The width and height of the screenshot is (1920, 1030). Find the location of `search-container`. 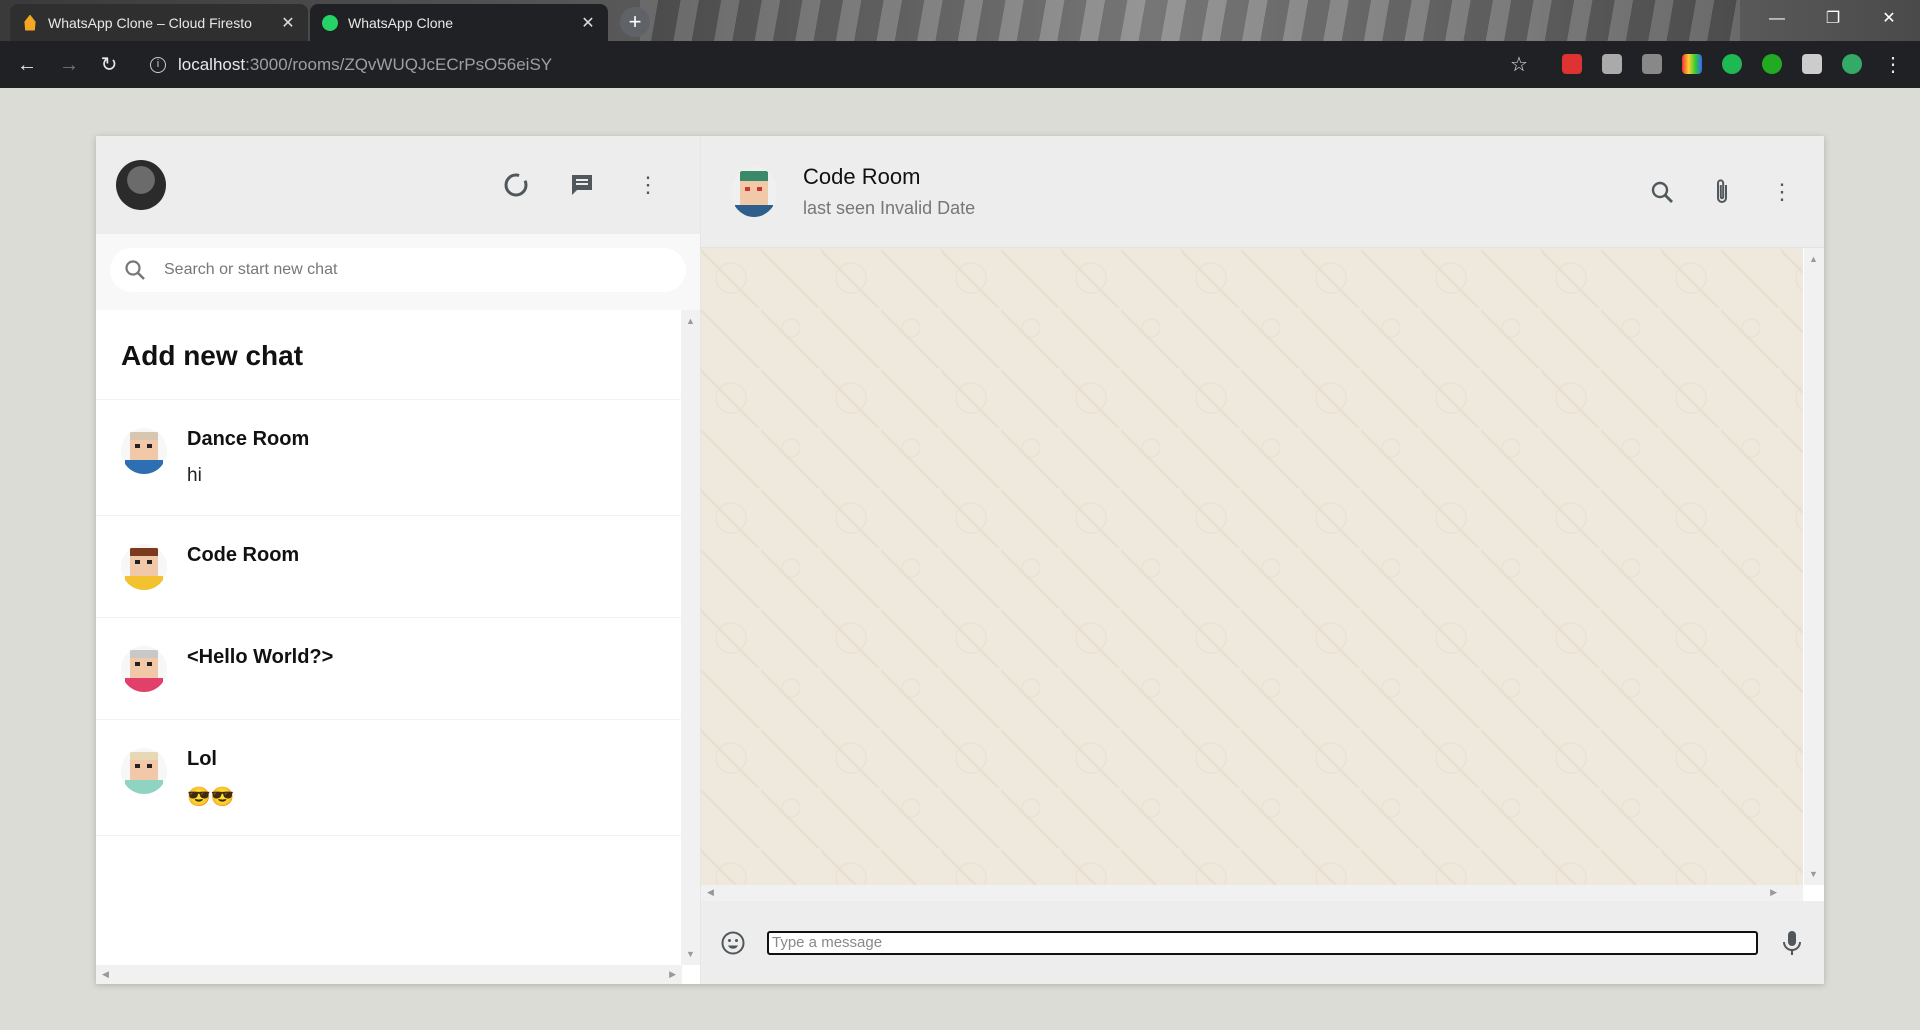

search-container is located at coordinates (398, 270).